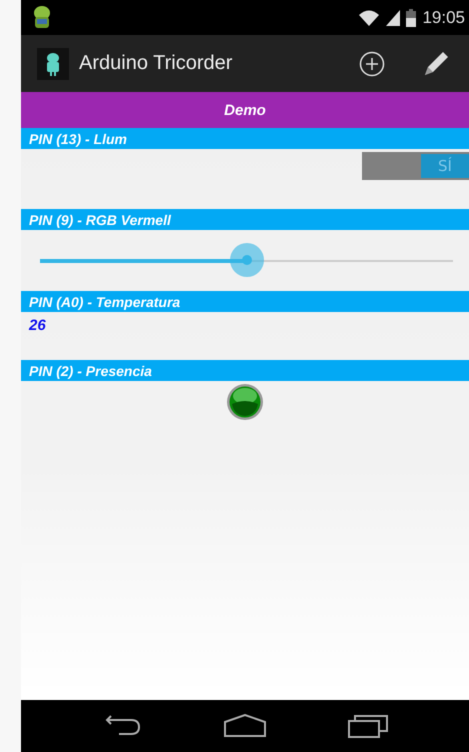 The image size is (469, 752). I want to click on add-icon, so click(372, 63).